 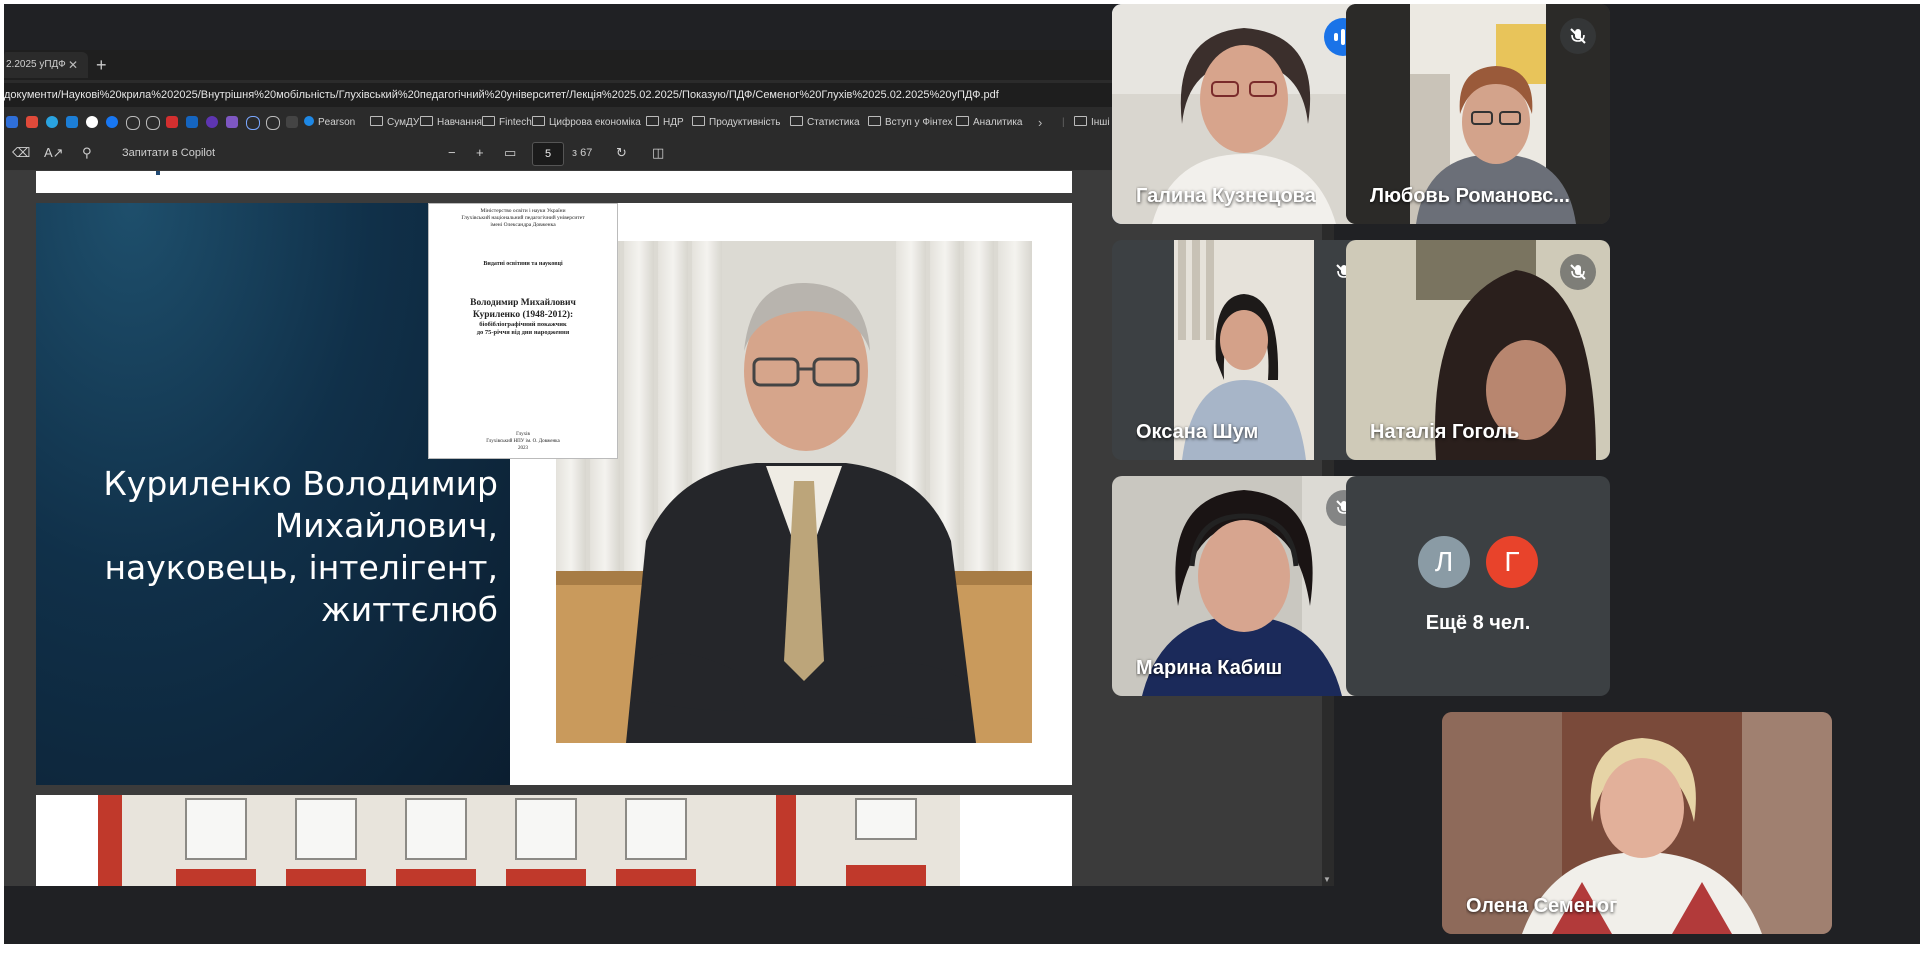 I want to click on bookmark-folder: Fintech, so click(x=507, y=123).